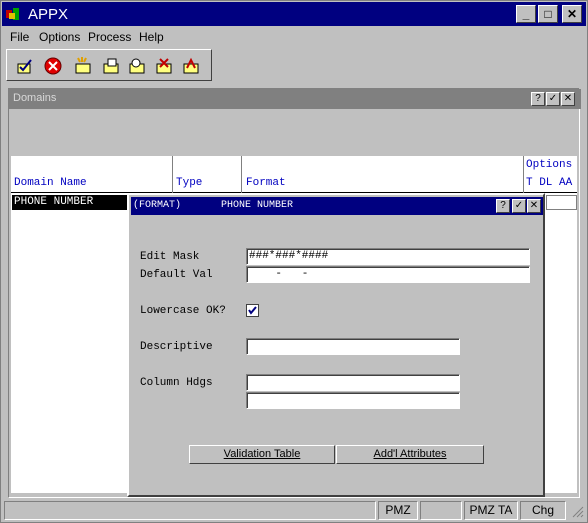  I want to click on col-options: Options, so click(549, 165).